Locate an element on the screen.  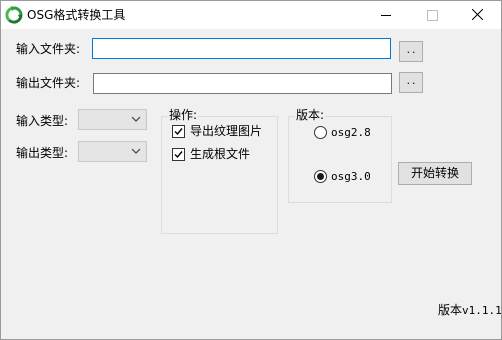
start-convert-button: 开始转换 is located at coordinates (435, 173).